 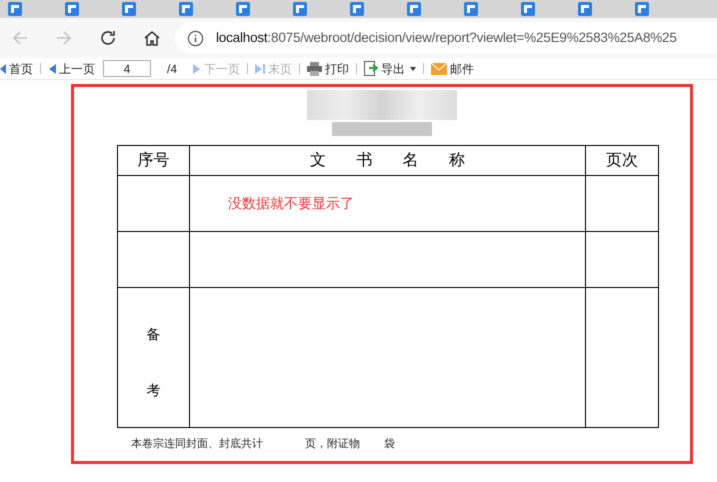 I want to click on column-header: 文书名称, so click(x=387, y=161).